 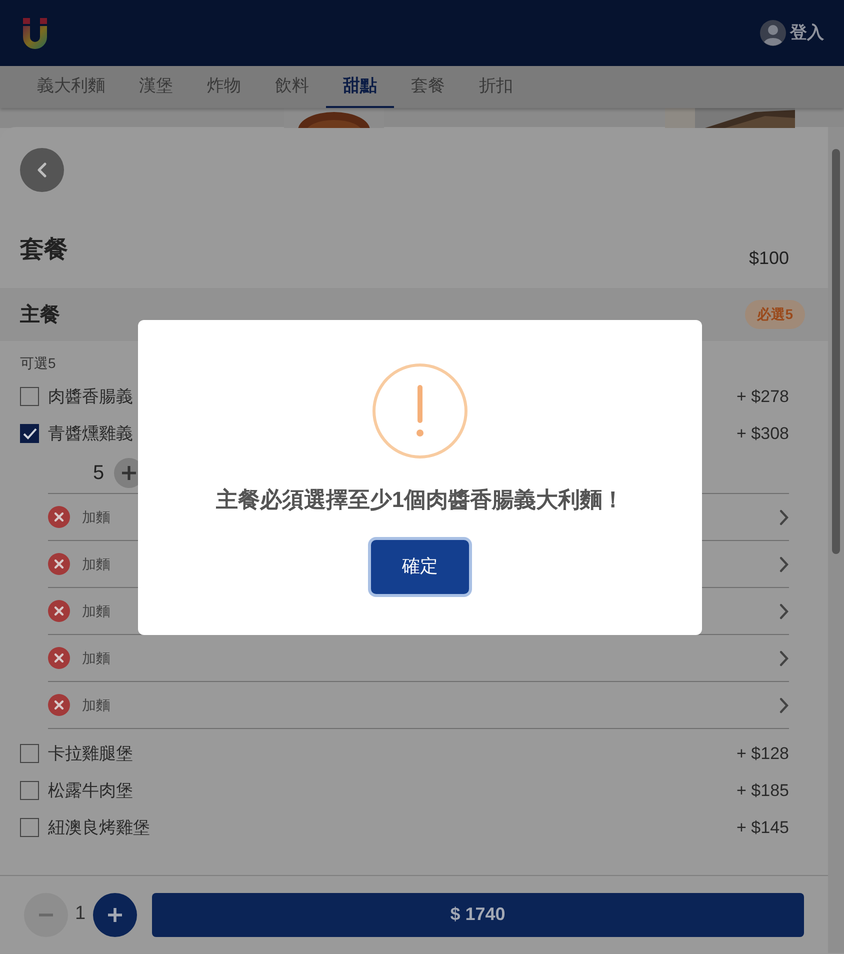 I want to click on back-button, so click(x=42, y=170).